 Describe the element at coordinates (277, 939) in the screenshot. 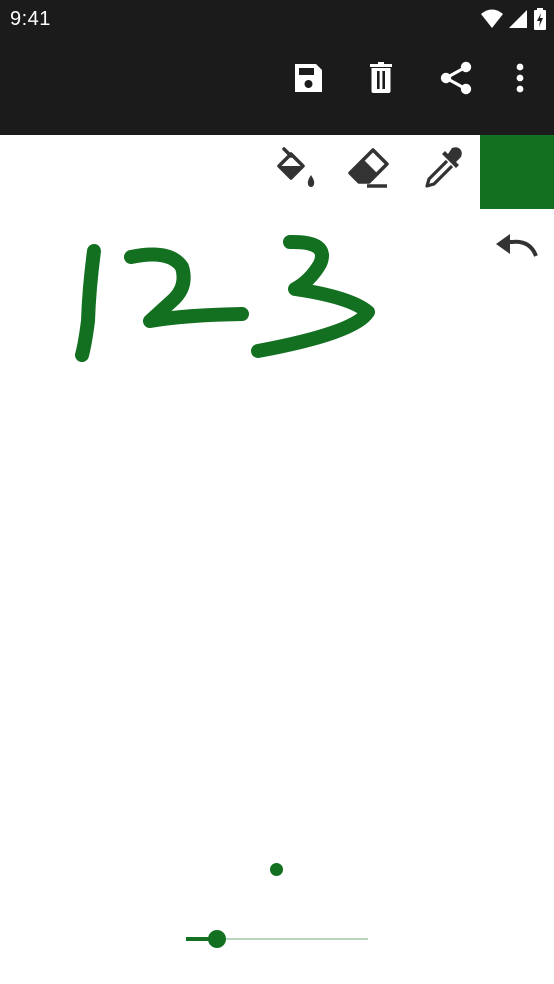

I see `brush-size-slider` at that location.